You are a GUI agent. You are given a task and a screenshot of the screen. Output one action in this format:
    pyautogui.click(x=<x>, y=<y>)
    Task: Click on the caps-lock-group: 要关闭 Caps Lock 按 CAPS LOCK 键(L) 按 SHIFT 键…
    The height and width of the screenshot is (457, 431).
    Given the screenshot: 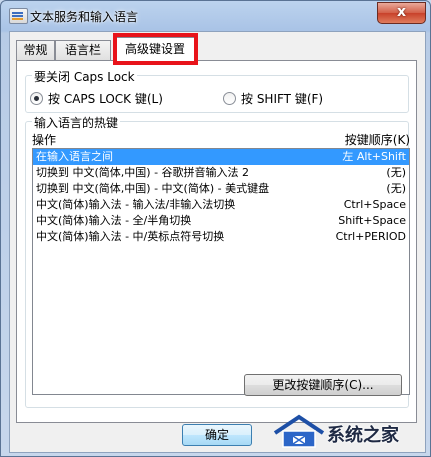 What is the action you would take?
    pyautogui.click(x=217, y=90)
    